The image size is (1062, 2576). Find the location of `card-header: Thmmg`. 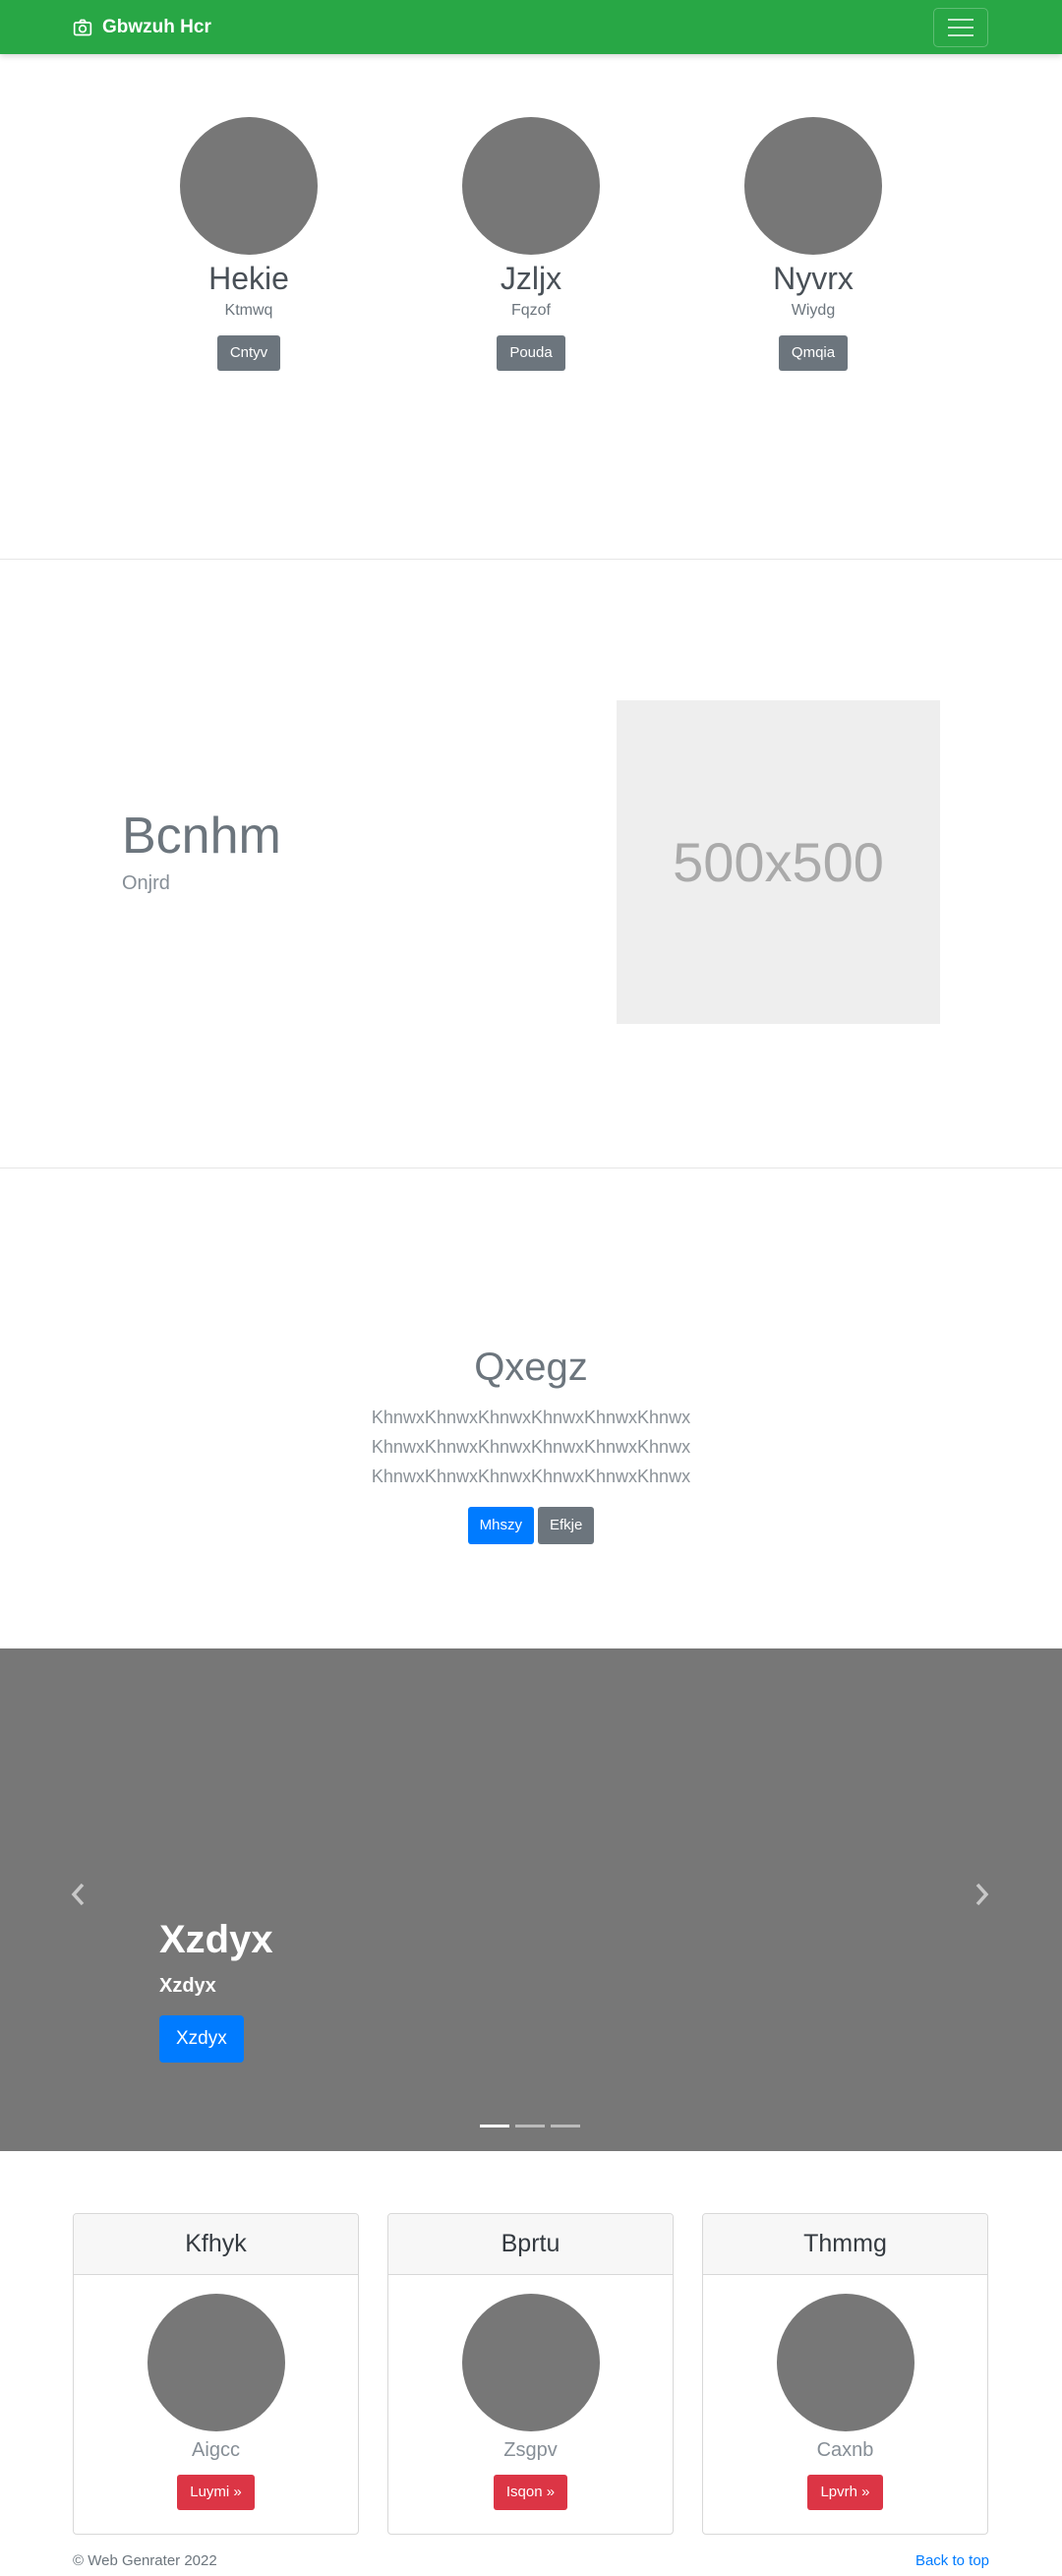

card-header: Thmmg is located at coordinates (845, 2245).